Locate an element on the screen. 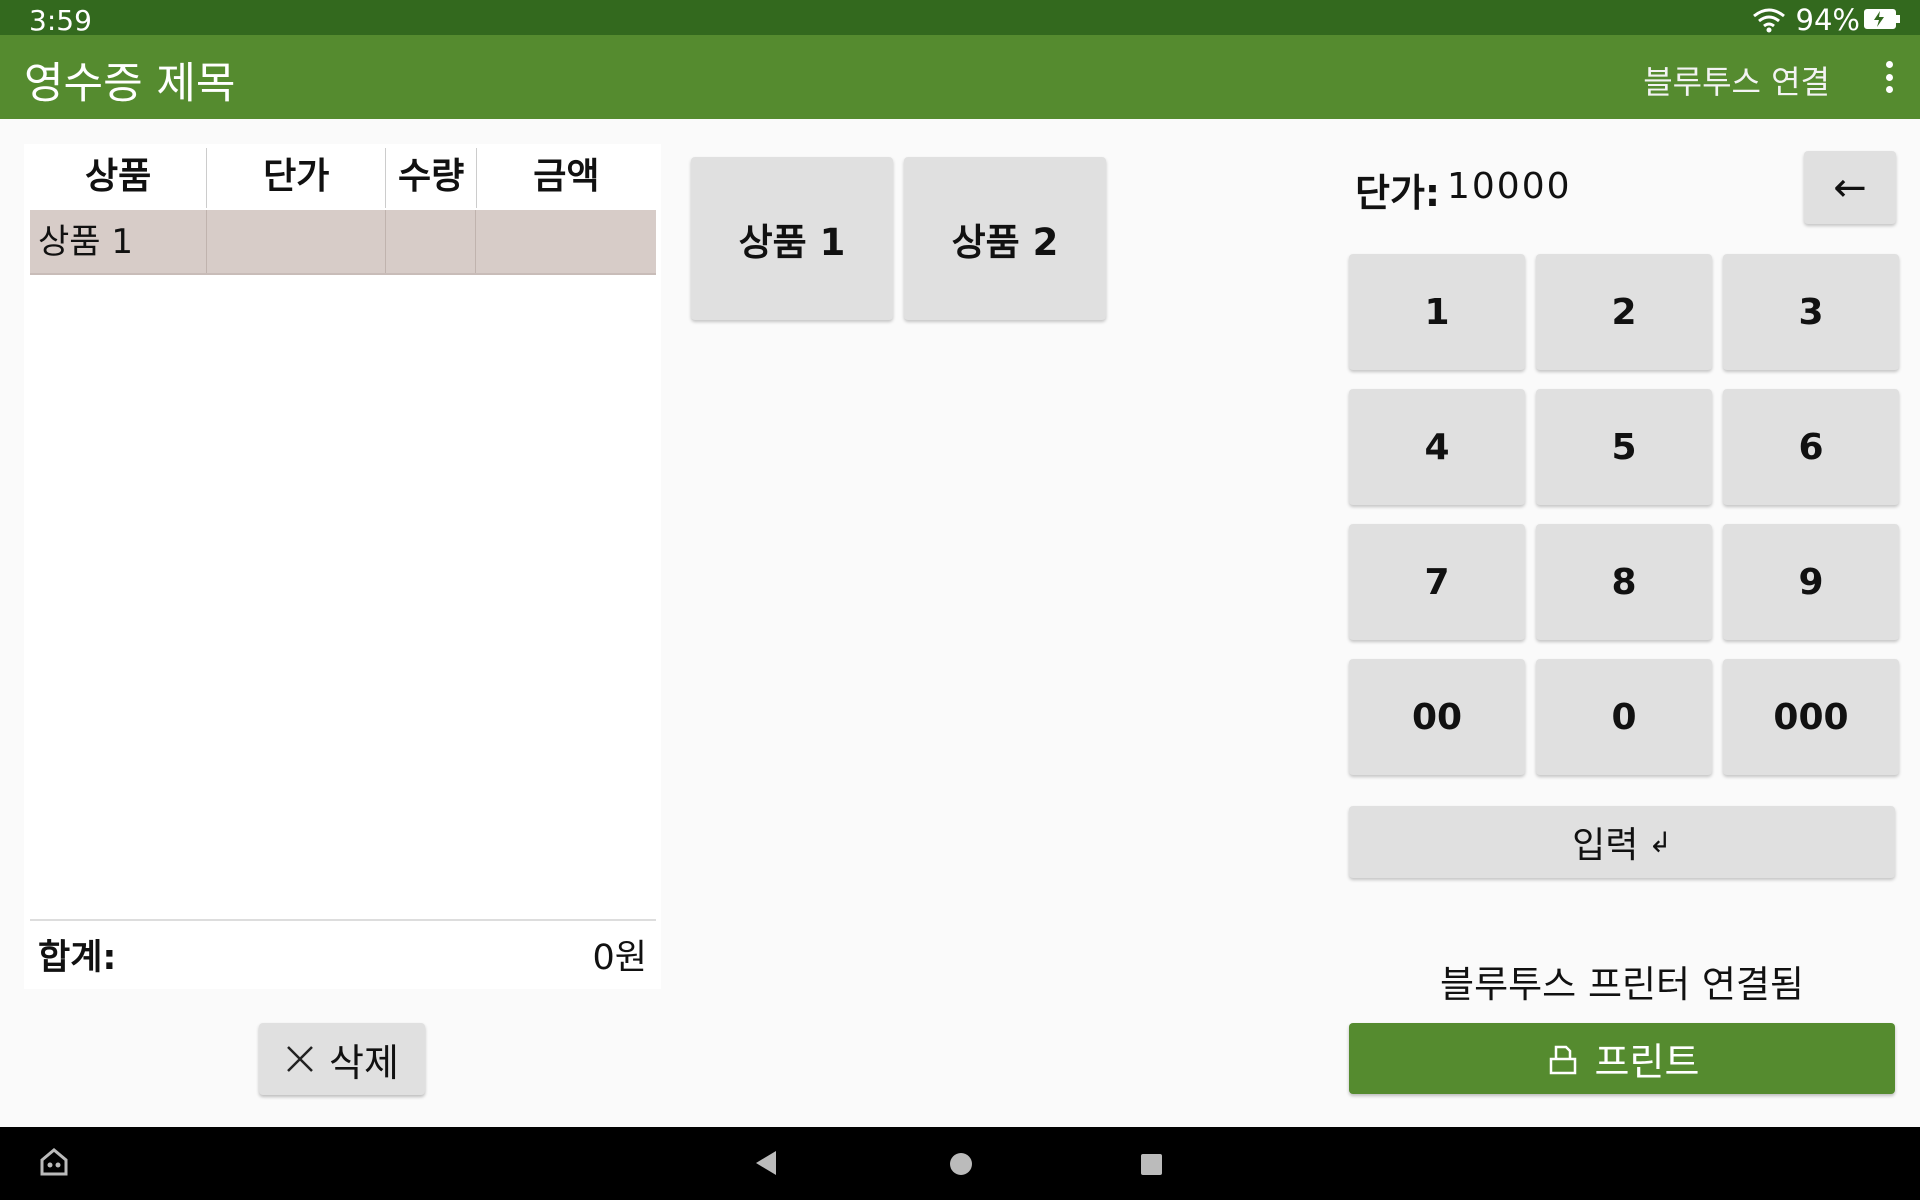 This screenshot has width=1920, height=1200. header-amount: 금액 is located at coordinates (566, 176).